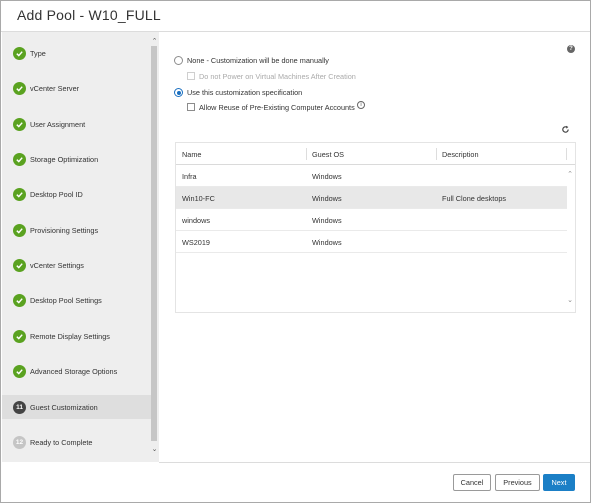 The image size is (591, 503). What do you see at coordinates (198, 198) in the screenshot?
I see `cell-name: Win10-FC` at bounding box center [198, 198].